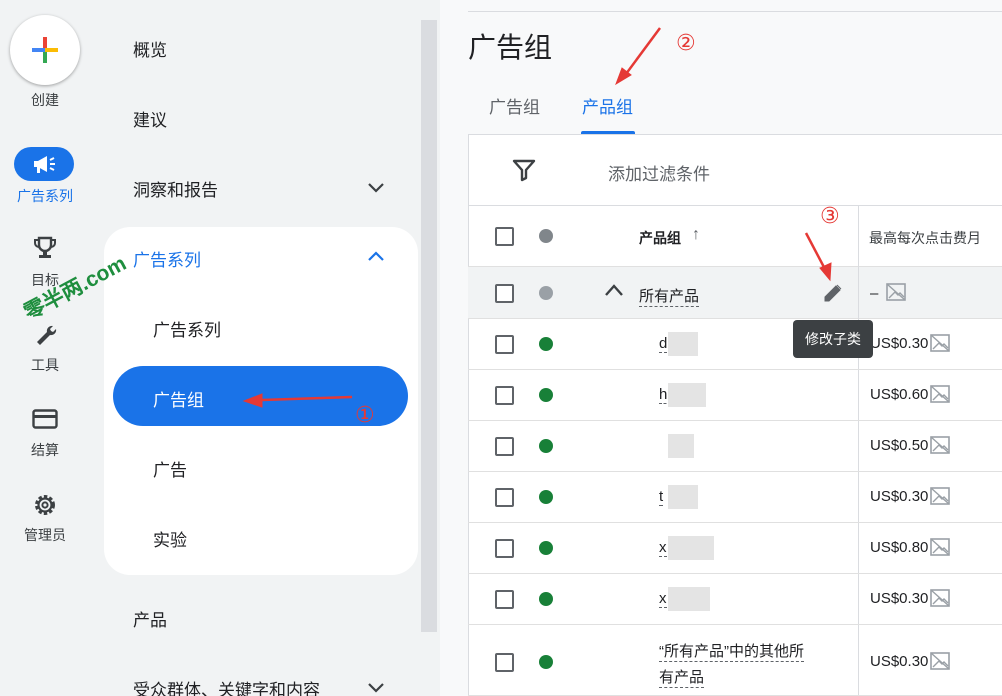 The height and width of the screenshot is (696, 1002). What do you see at coordinates (178, 398) in the screenshot?
I see `nav-sub-adgroups: 广告组` at bounding box center [178, 398].